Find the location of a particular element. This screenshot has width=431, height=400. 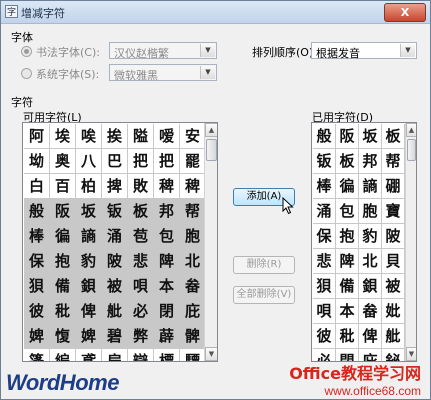

char-cell: 埃 is located at coordinates (63, 136).